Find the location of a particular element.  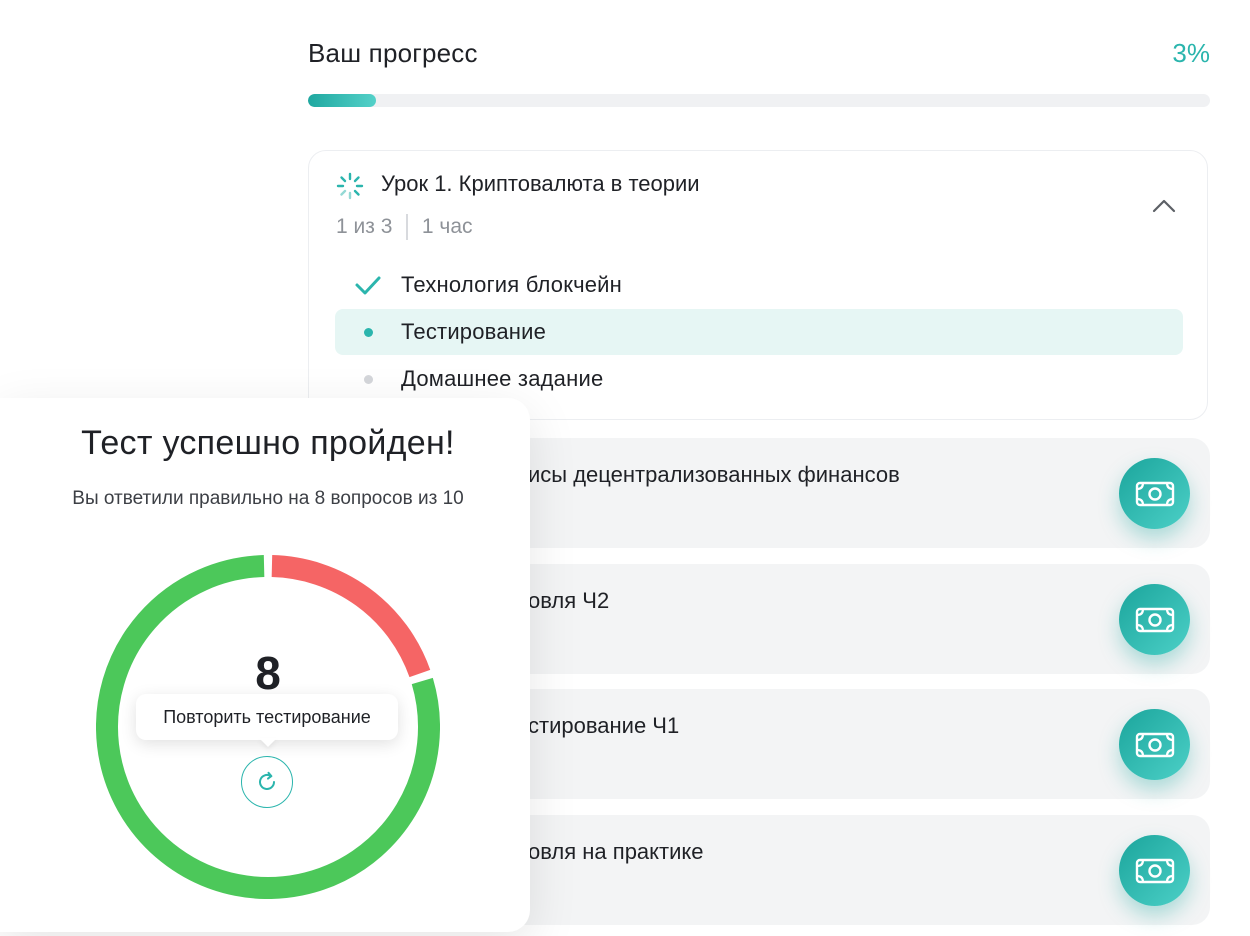

current-dot-icon is located at coordinates (368, 332).